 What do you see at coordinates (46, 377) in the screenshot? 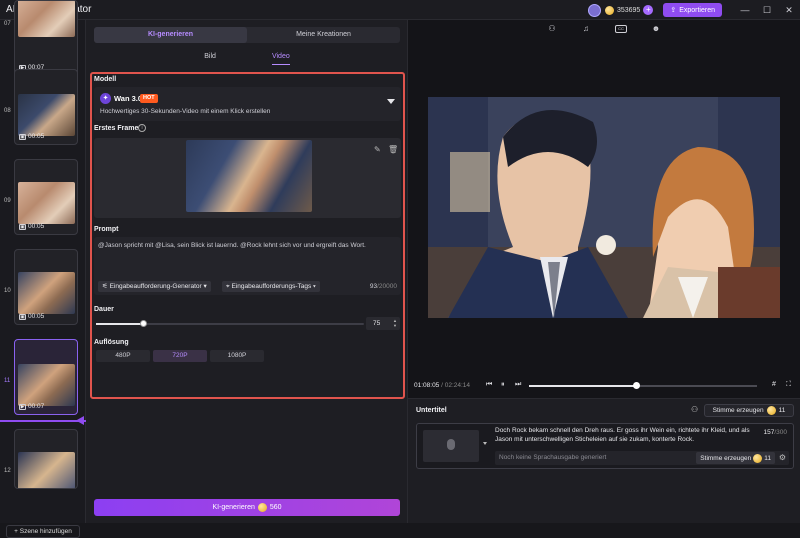
I see `scene-card-11: ▶ 00:07` at bounding box center [46, 377].